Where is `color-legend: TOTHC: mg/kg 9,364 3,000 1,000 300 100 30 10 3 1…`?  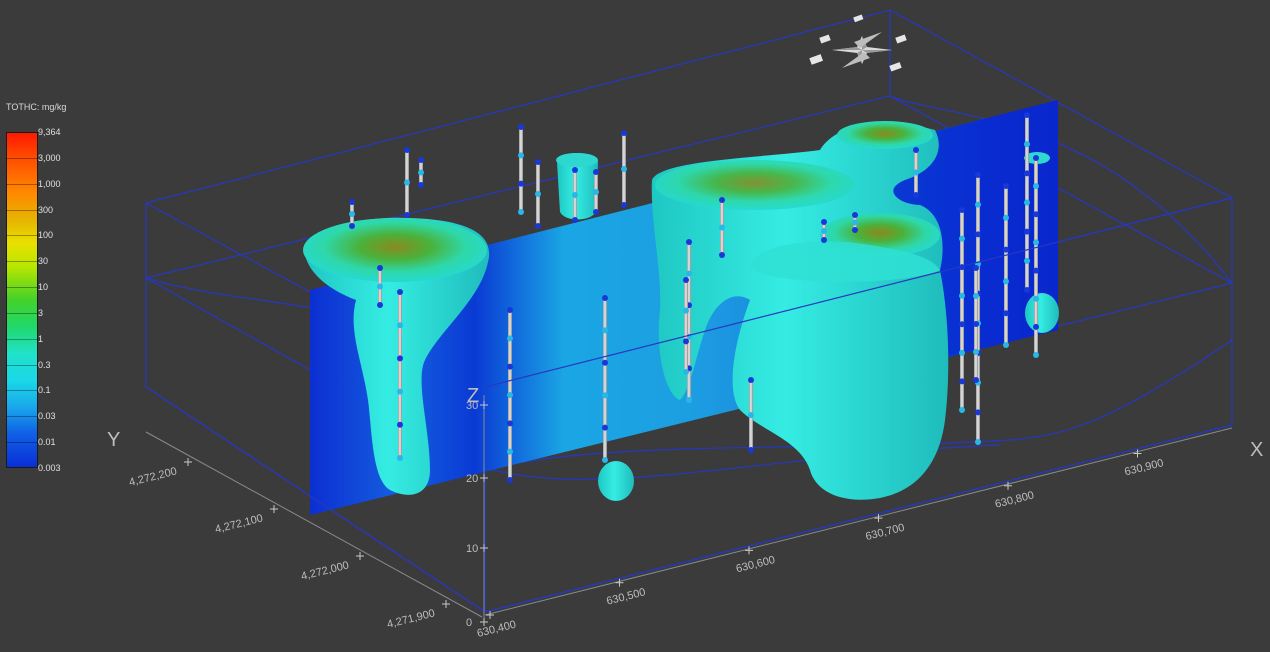 color-legend: TOTHC: mg/kg 9,364 3,000 1,000 300 100 30 10 3 1… is located at coordinates (44, 290).